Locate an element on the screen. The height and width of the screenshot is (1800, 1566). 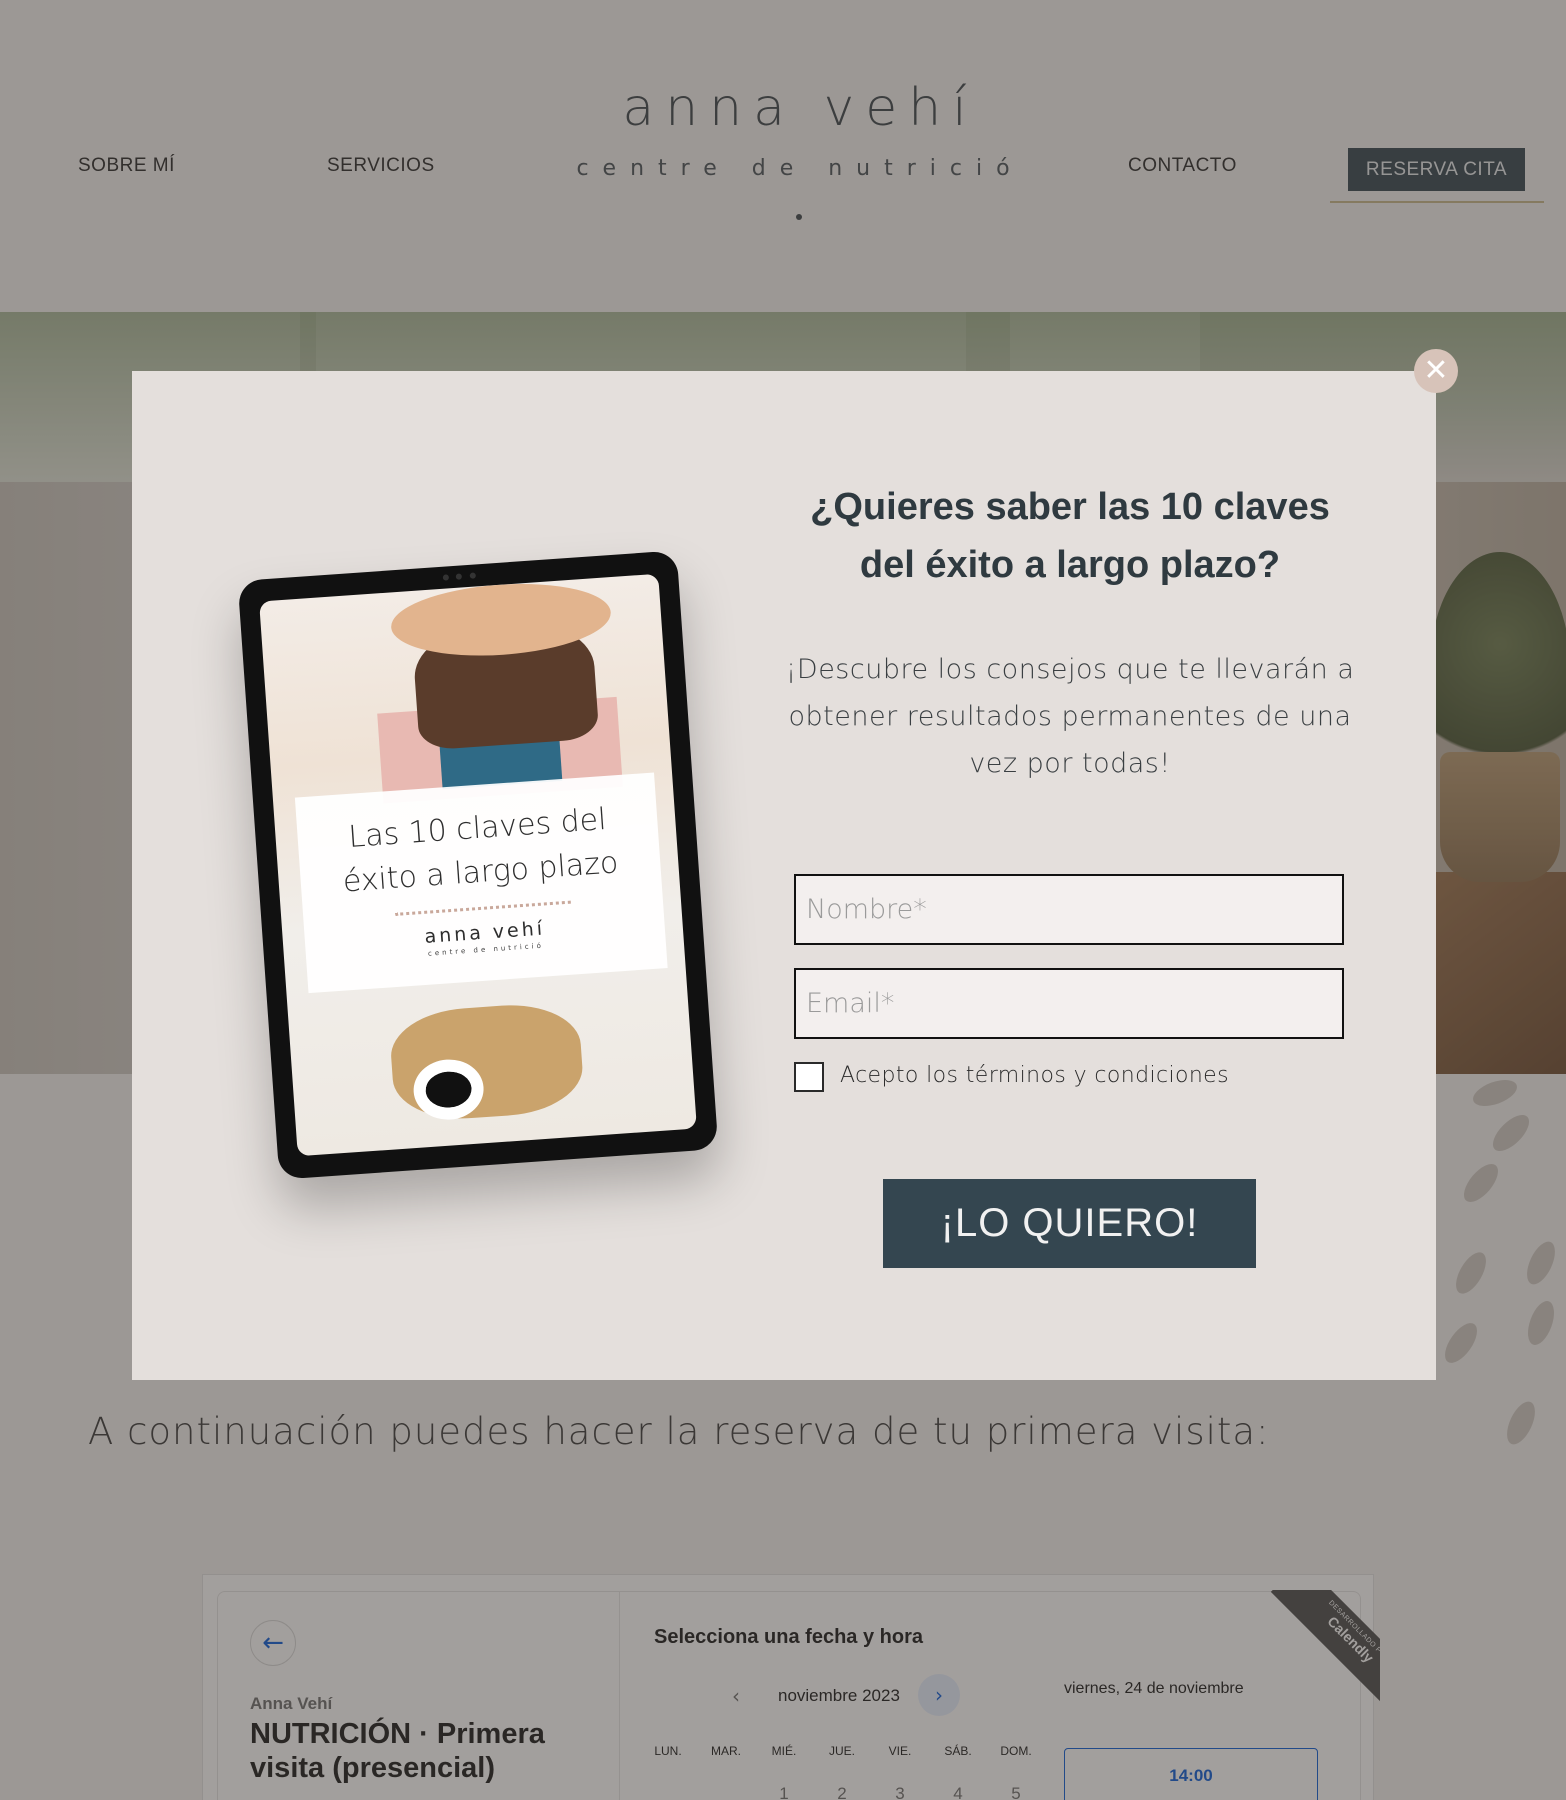
close-icon: ✕ is located at coordinates (1436, 370).